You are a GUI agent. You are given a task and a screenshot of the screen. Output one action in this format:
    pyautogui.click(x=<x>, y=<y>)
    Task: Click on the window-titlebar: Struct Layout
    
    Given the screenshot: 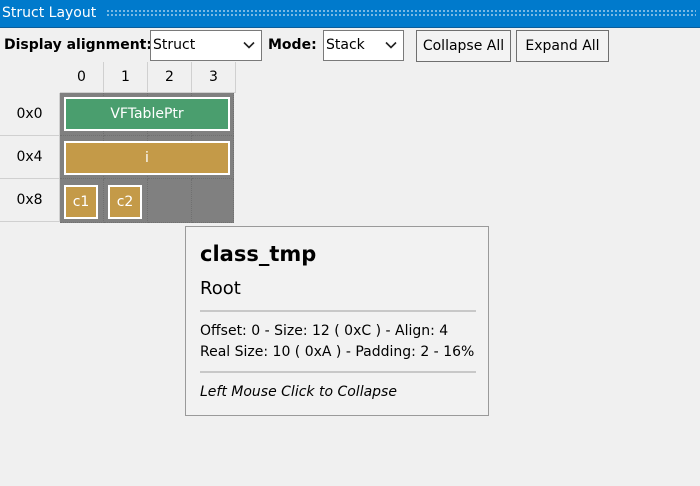 What is the action you would take?
    pyautogui.click(x=350, y=14)
    